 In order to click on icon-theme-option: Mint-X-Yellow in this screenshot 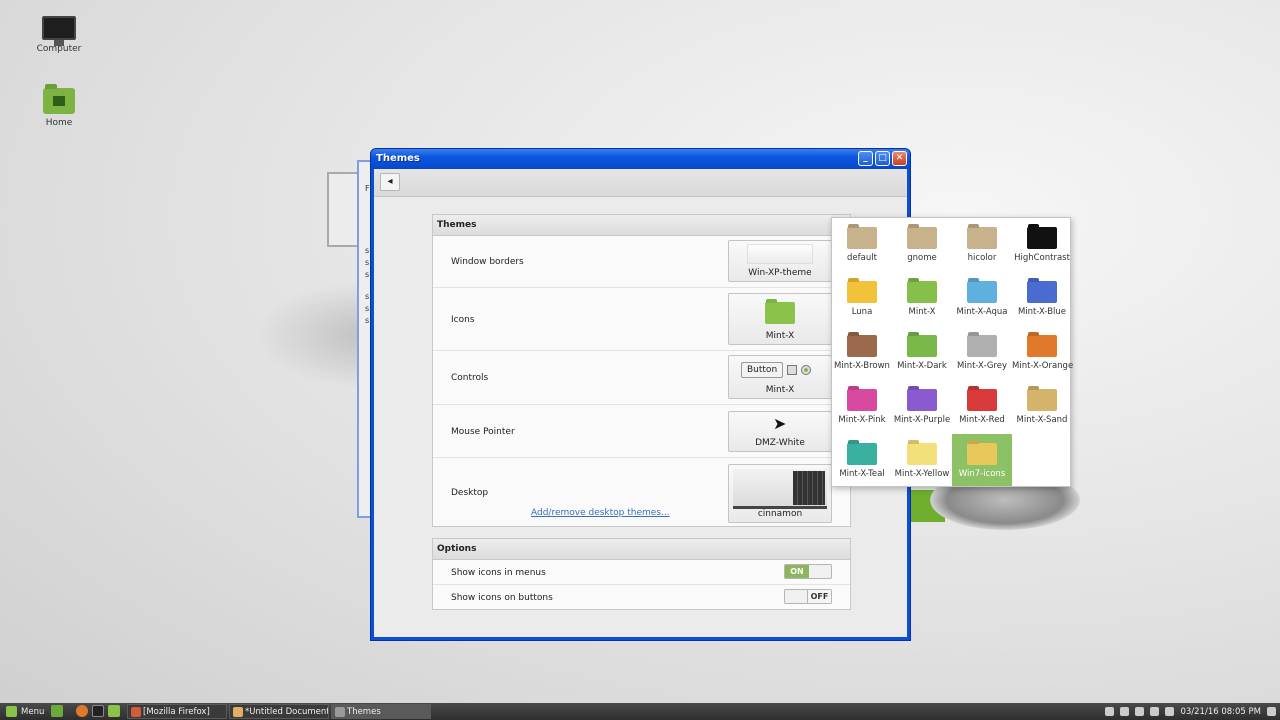, I will do `click(922, 460)`.